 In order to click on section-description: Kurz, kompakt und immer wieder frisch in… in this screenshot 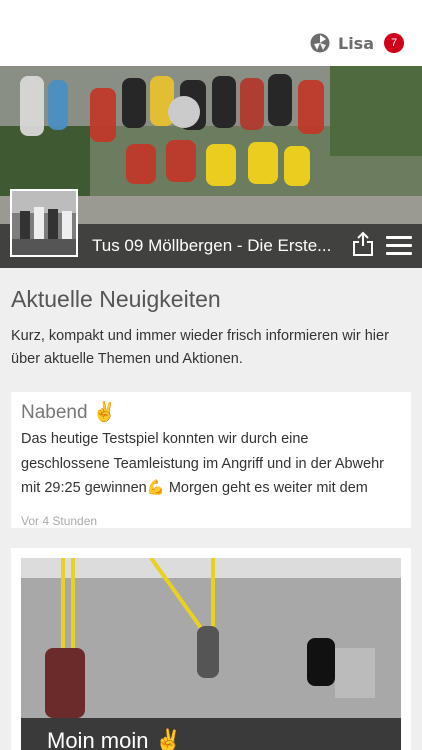, I will do `click(200, 347)`.